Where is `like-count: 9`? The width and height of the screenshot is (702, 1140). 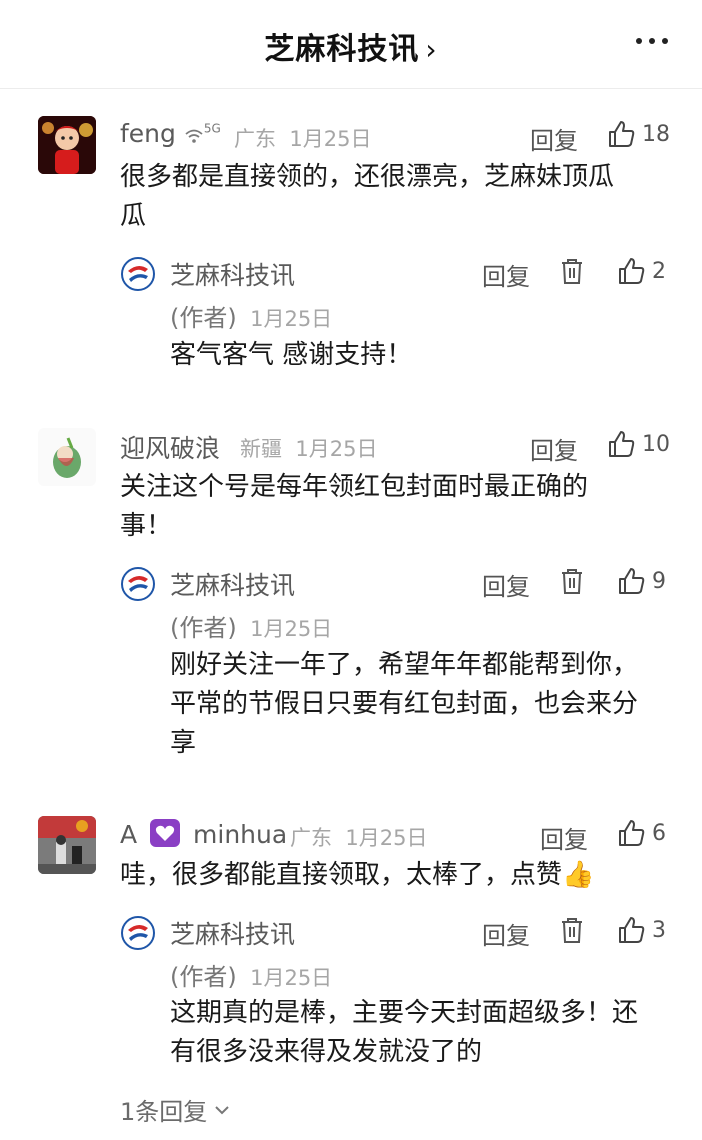 like-count: 9 is located at coordinates (659, 581).